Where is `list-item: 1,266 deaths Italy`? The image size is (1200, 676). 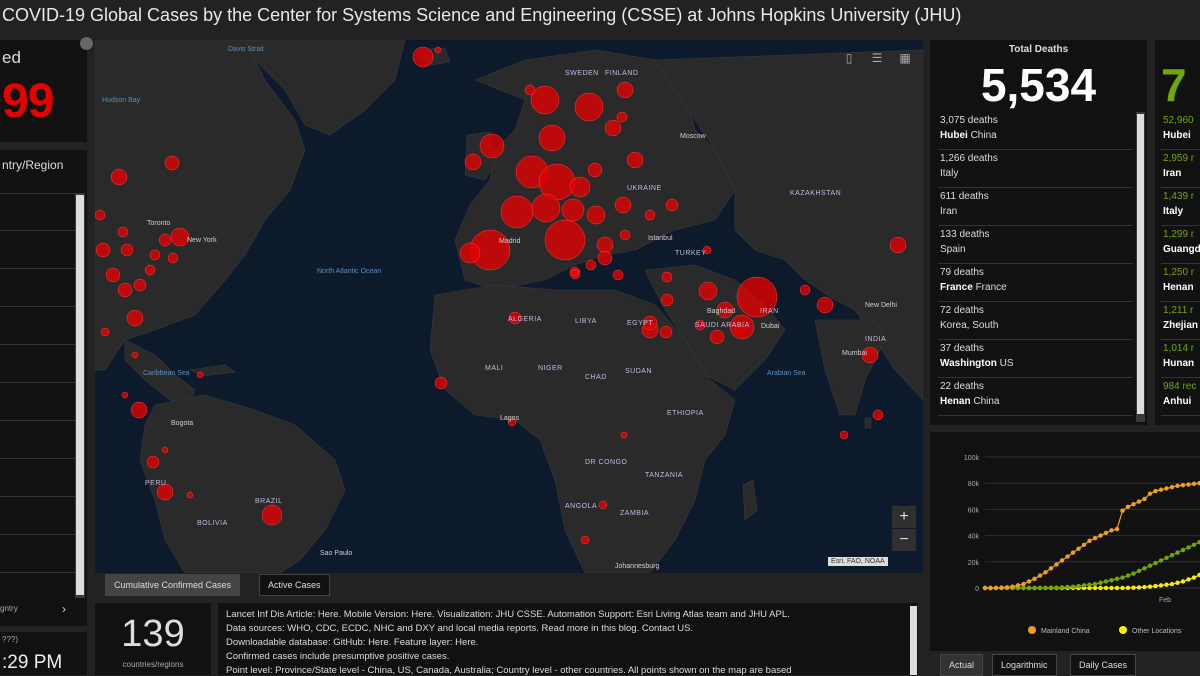 list-item: 1,266 deaths Italy is located at coordinates (1035, 169).